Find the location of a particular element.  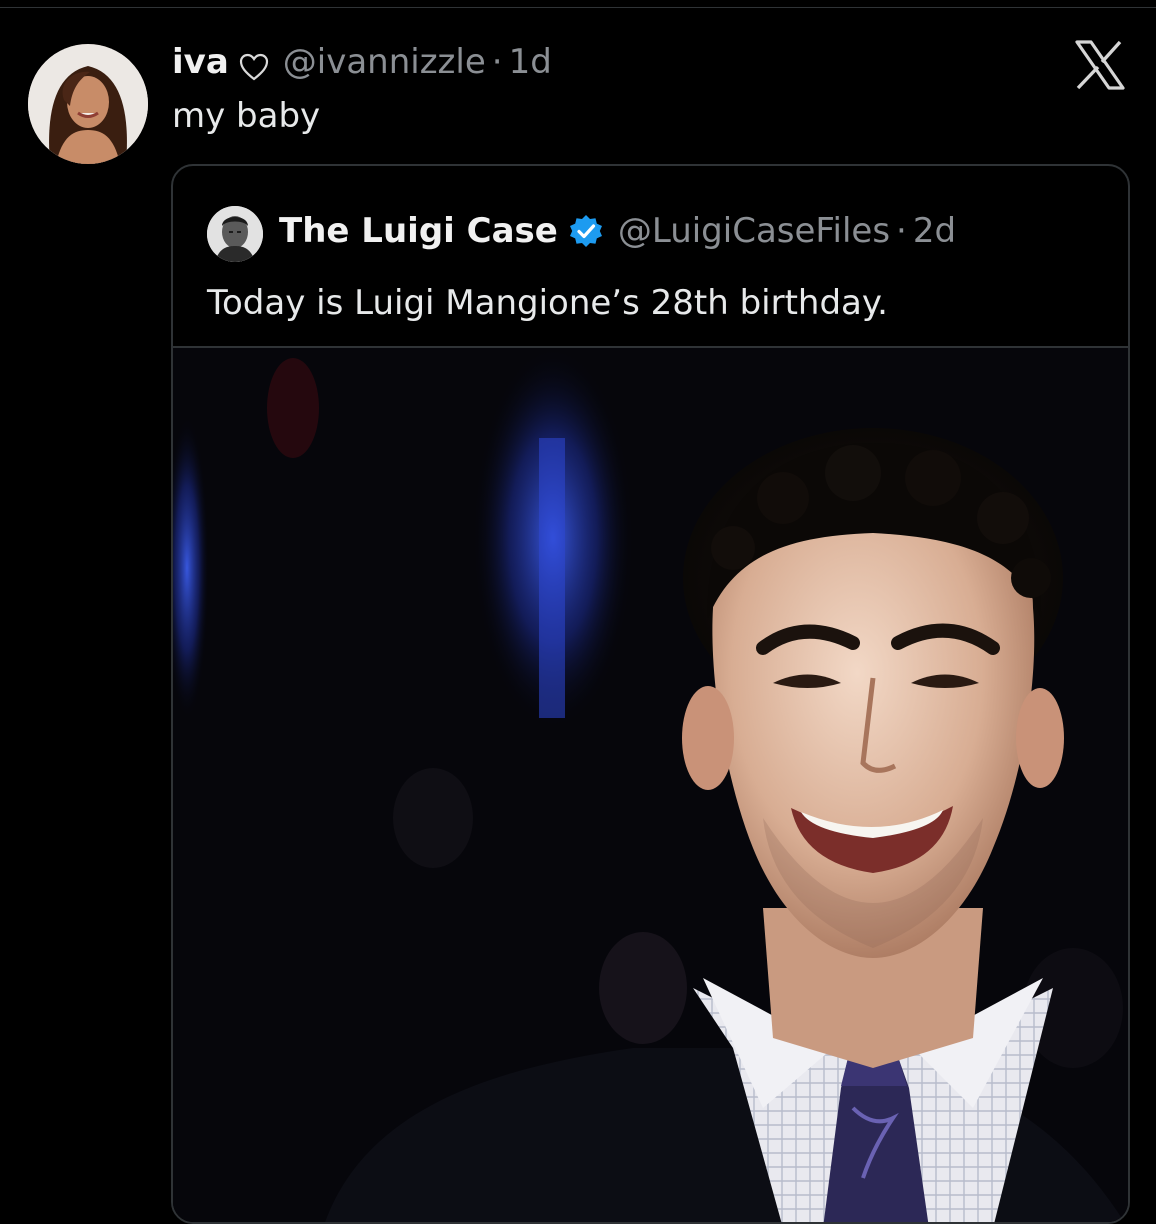

heart-outline-icon is located at coordinates (254, 64).